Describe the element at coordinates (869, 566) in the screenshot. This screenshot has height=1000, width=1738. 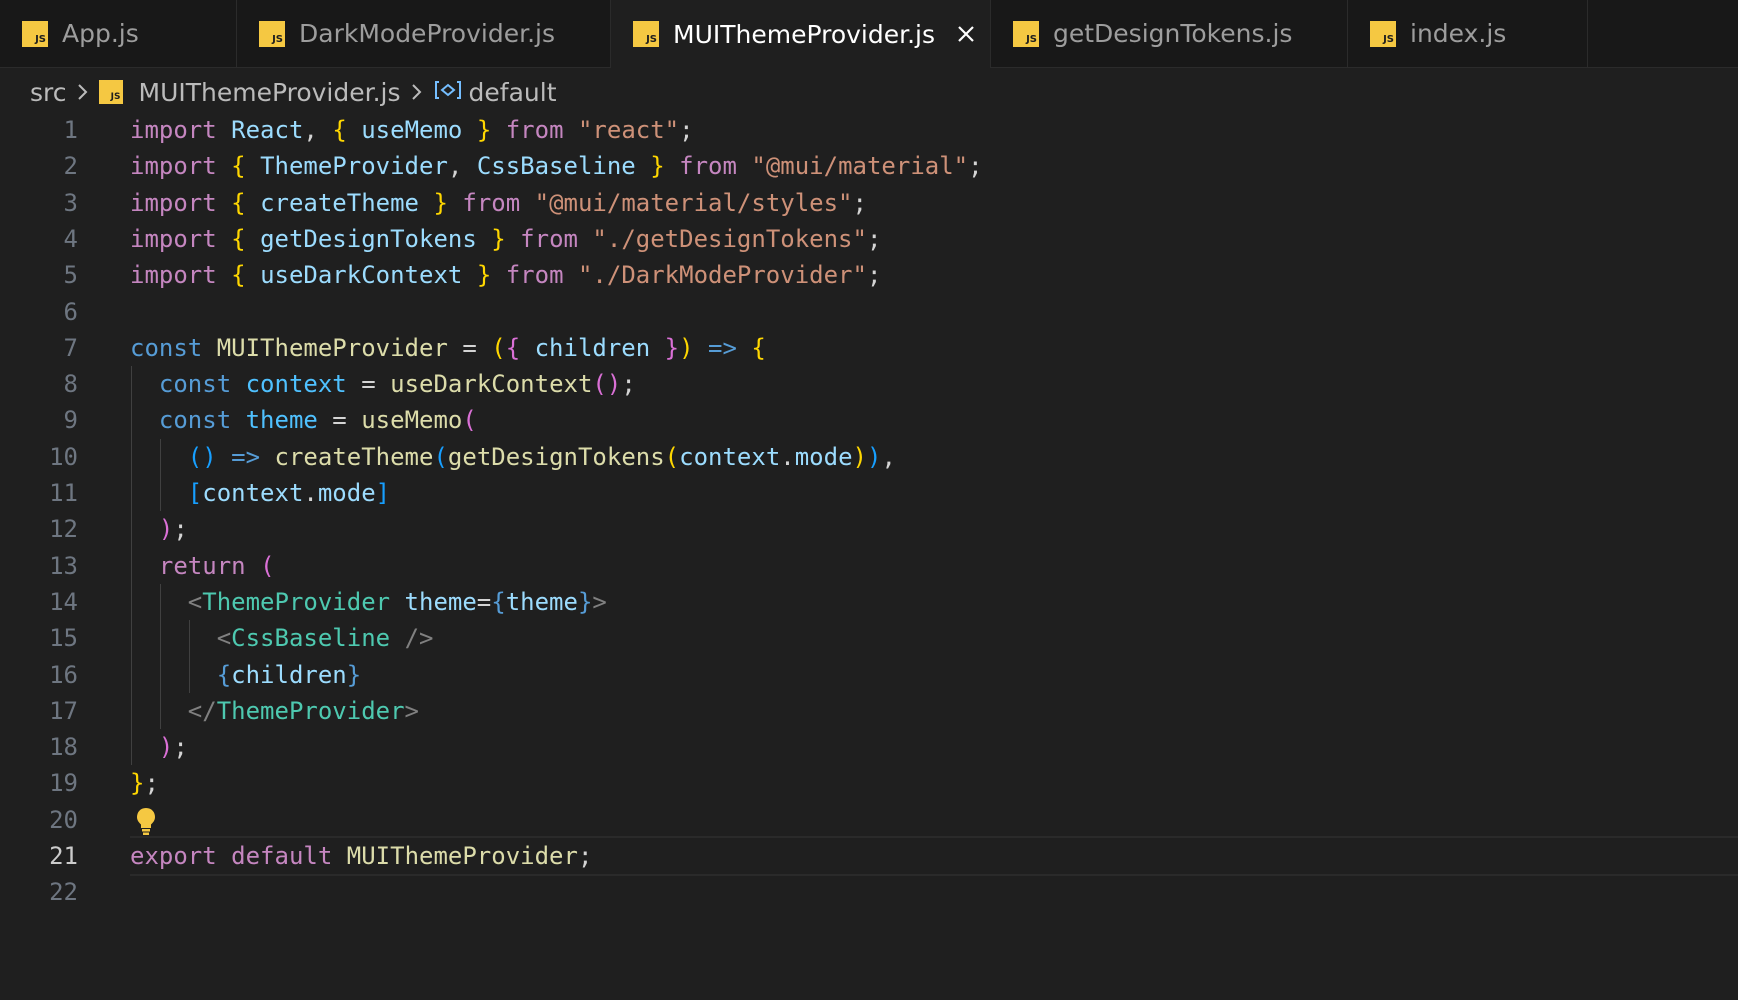
I see `code-line: 13 return (` at that location.